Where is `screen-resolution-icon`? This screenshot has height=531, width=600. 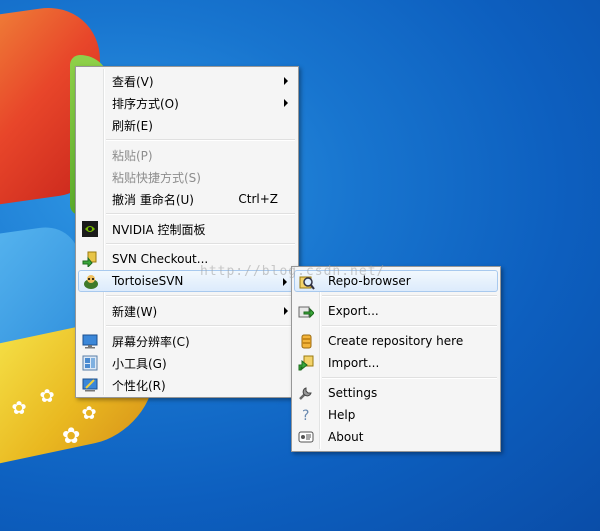
screen-resolution-icon is located at coordinates (90, 341).